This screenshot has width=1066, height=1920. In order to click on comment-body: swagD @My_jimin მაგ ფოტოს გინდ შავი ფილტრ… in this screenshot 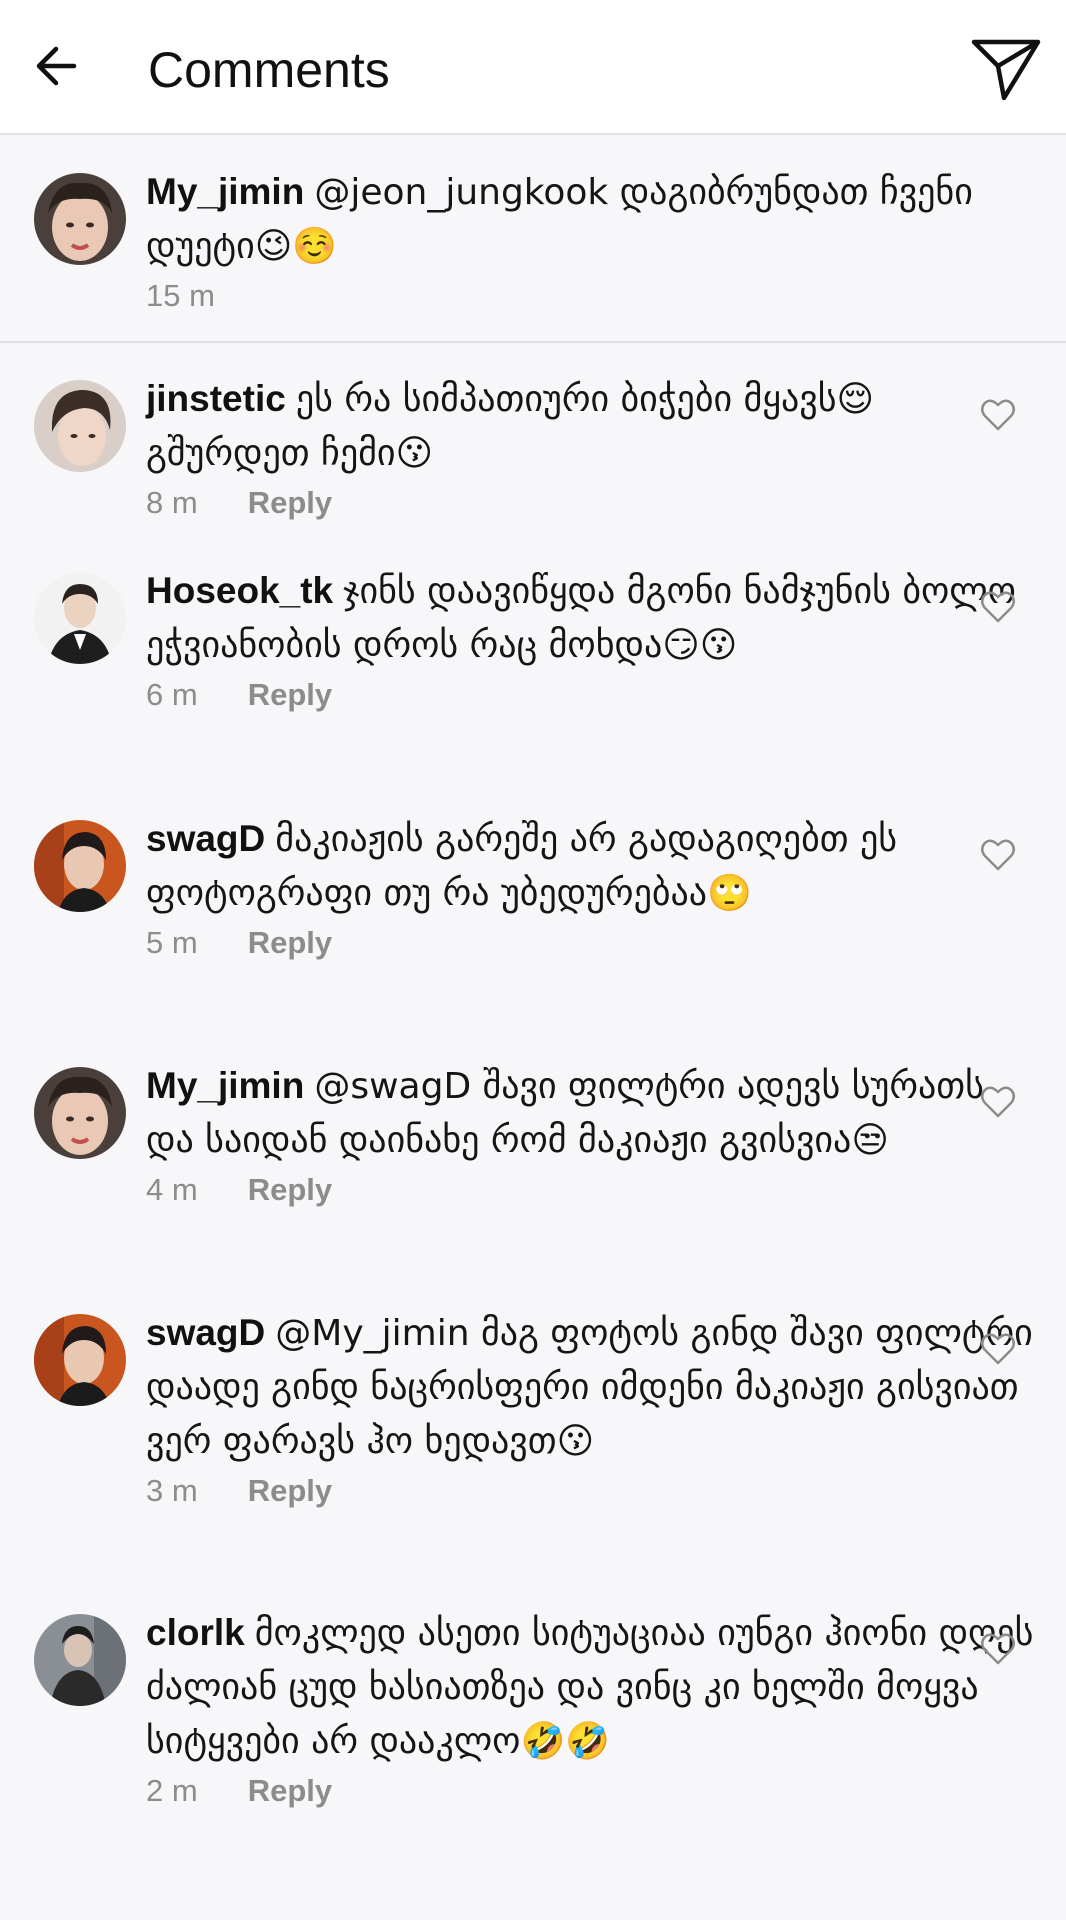, I will do `click(591, 1408)`.